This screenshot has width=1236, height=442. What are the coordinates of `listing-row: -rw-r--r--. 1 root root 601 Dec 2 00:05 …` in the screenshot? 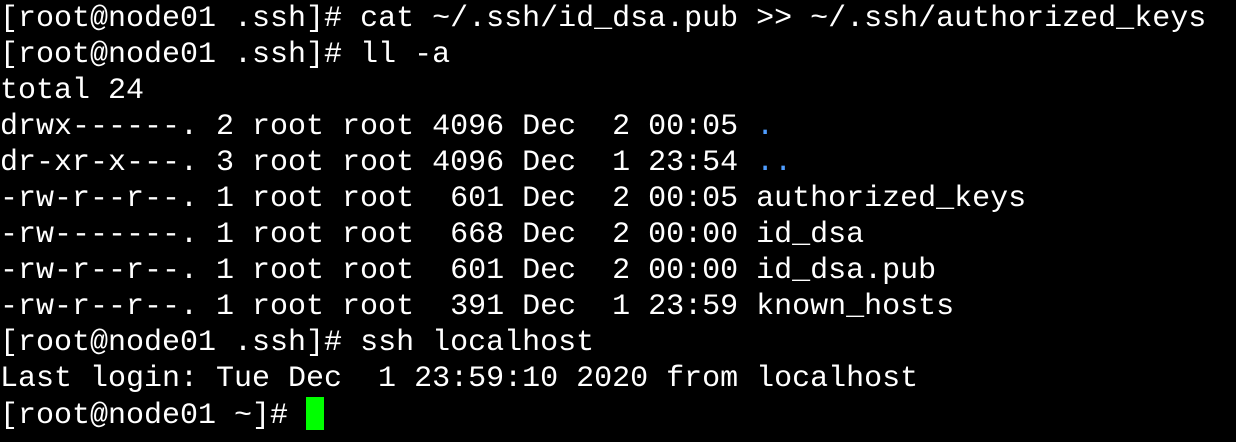 It's located at (618, 199).